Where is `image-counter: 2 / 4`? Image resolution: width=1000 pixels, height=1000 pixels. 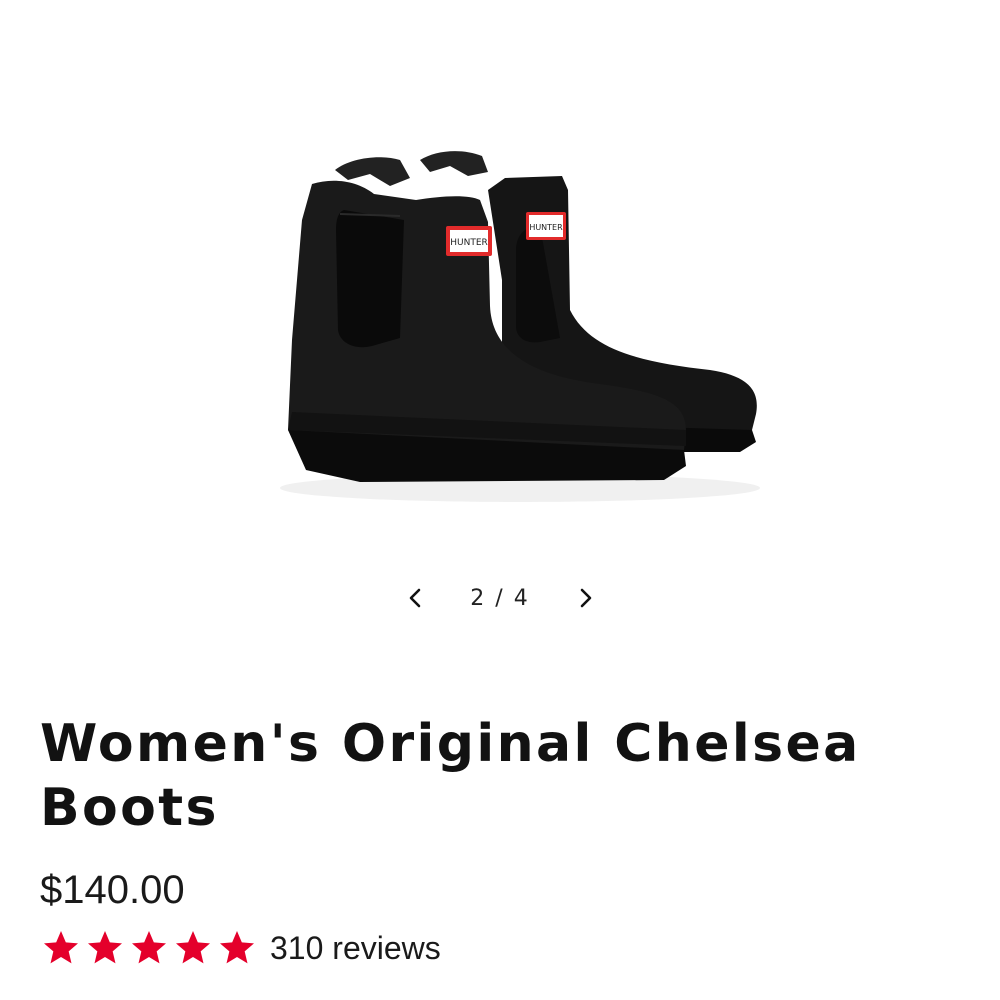 image-counter: 2 / 4 is located at coordinates (500, 598).